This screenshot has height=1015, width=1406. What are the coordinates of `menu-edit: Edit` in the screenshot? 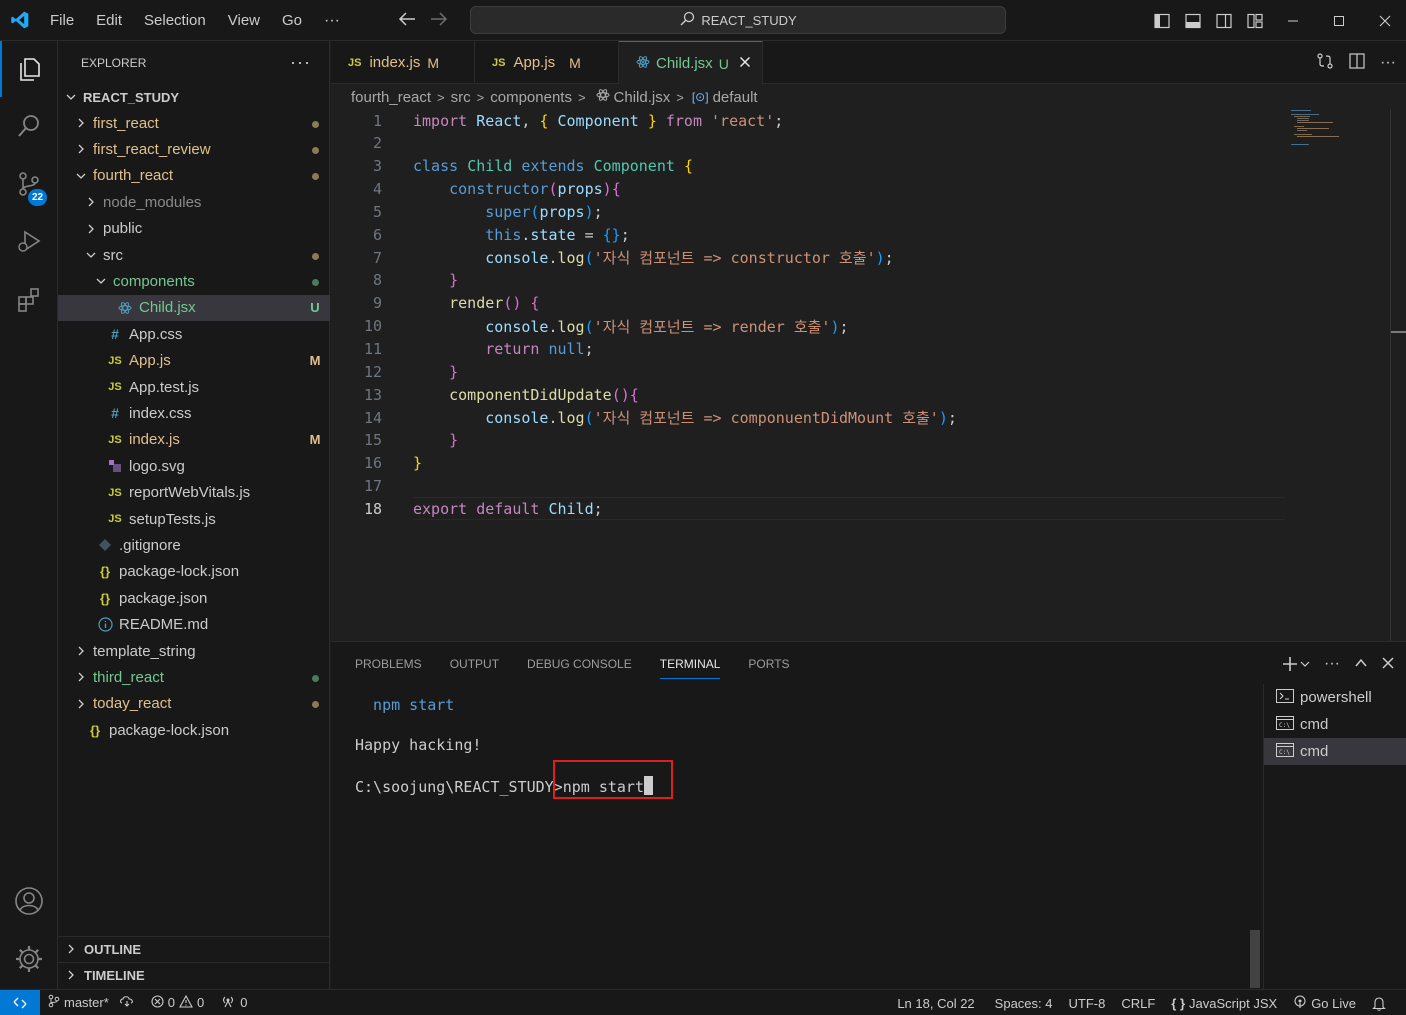 It's located at (109, 20).